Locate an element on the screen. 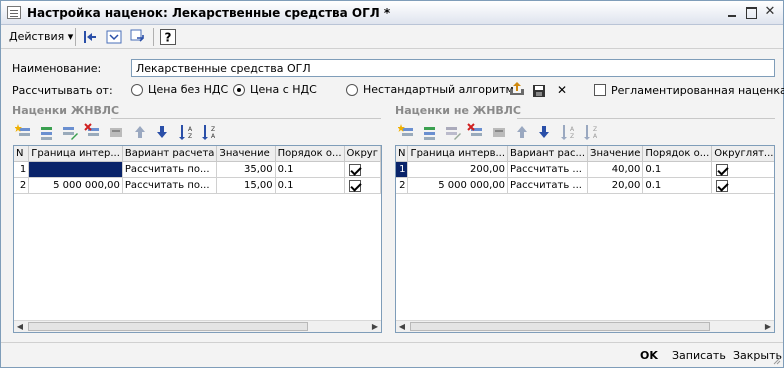 The image size is (784, 368). arrow-left-icon is located at coordinates (90, 37).